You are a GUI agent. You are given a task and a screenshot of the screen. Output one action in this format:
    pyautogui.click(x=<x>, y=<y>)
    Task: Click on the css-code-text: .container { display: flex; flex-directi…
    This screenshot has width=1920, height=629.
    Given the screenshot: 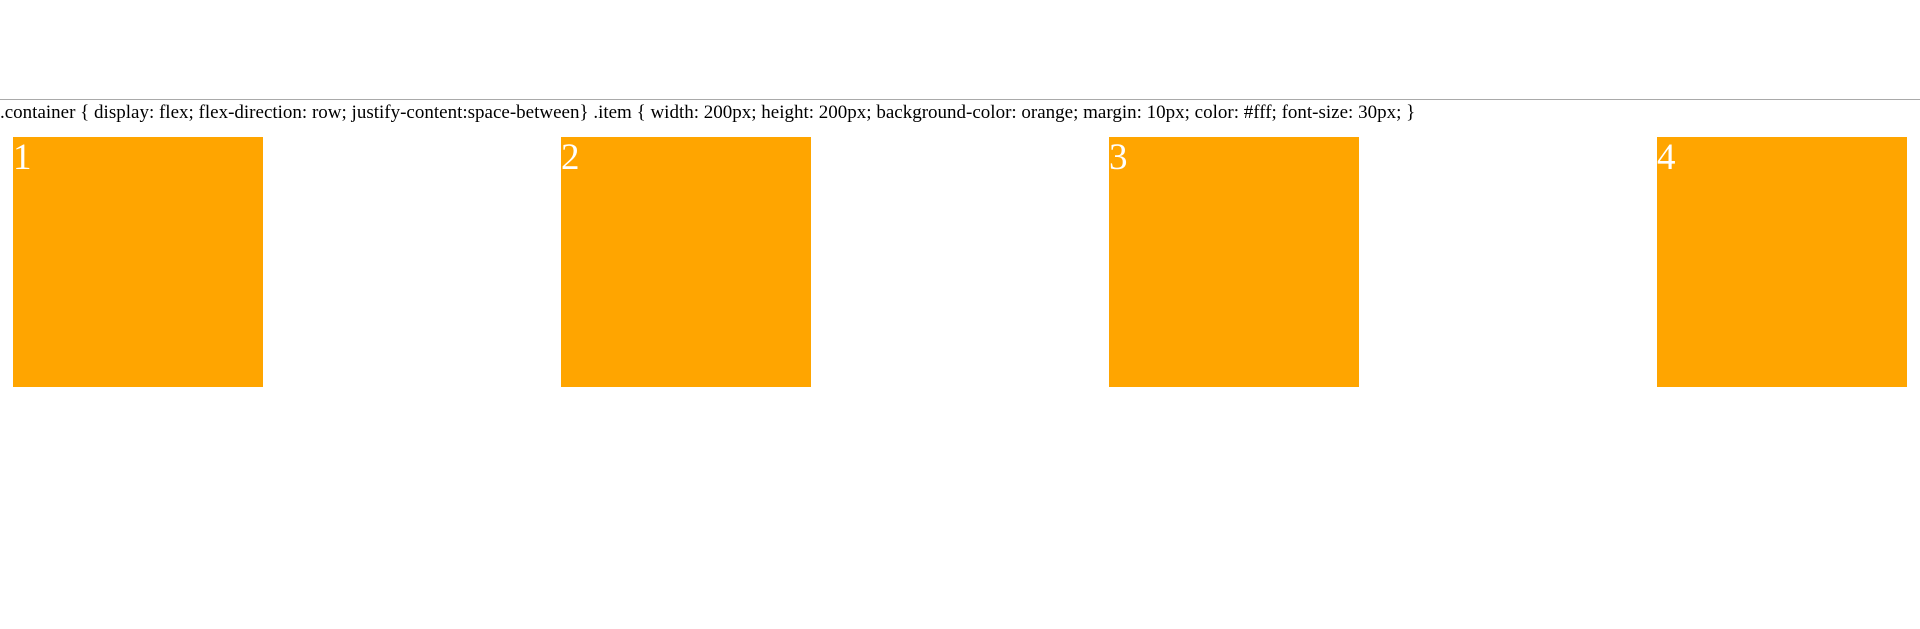 What is the action you would take?
    pyautogui.click(x=708, y=112)
    